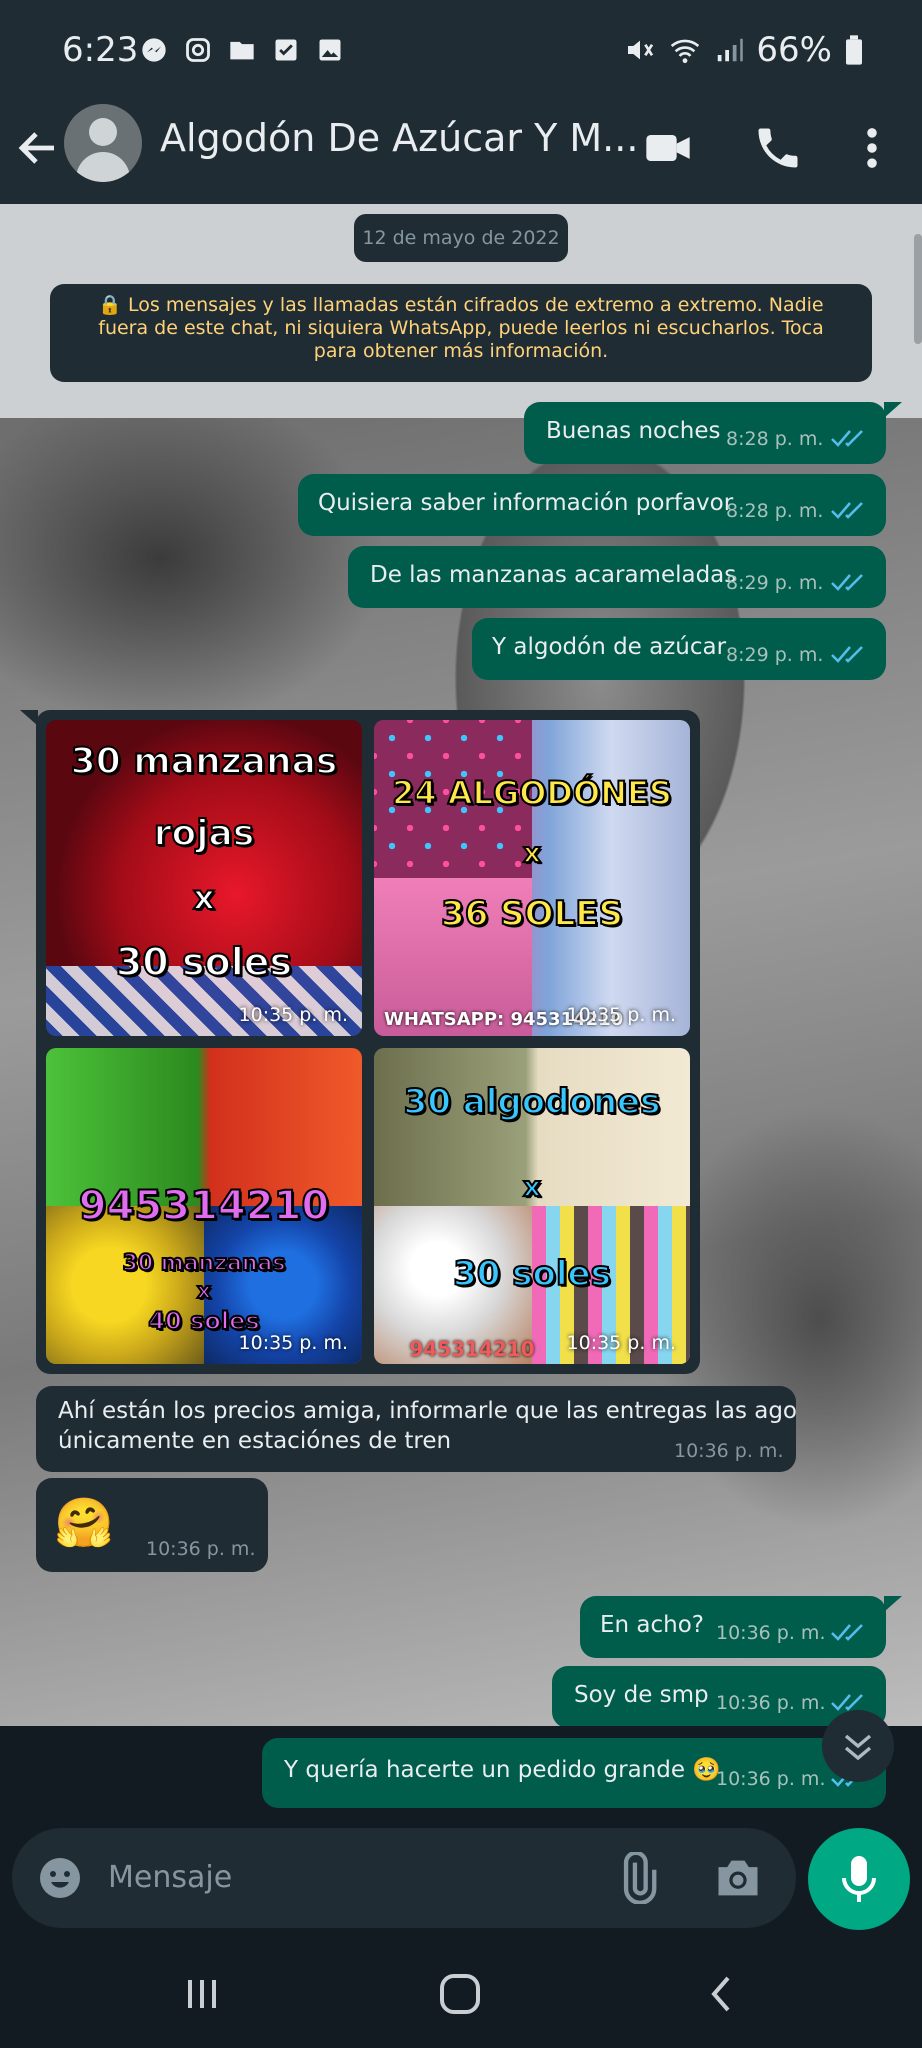 This screenshot has height=2048, width=922. What do you see at coordinates (633, 431) in the screenshot?
I see `message-text: Buenas noches` at bounding box center [633, 431].